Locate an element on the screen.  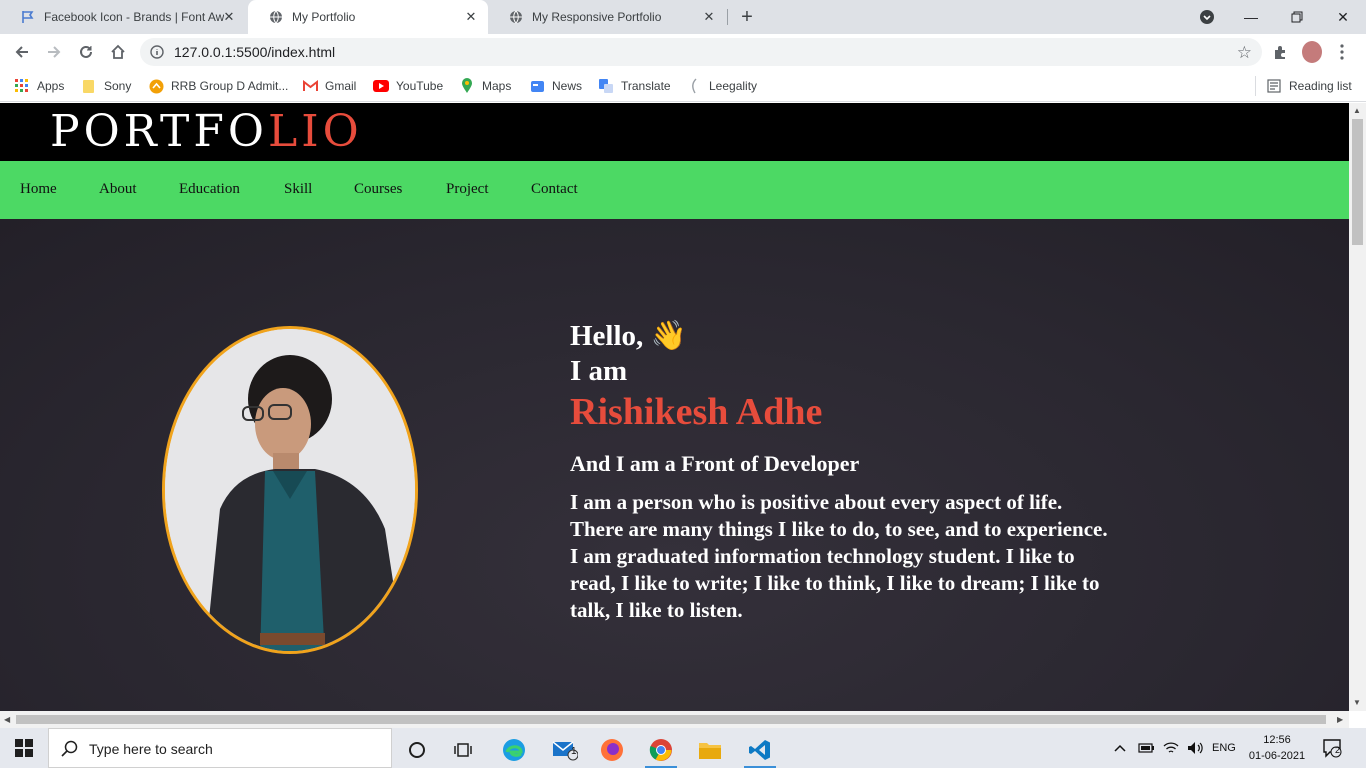
horizontal-scroll-thumb is located at coordinates (671, 719).